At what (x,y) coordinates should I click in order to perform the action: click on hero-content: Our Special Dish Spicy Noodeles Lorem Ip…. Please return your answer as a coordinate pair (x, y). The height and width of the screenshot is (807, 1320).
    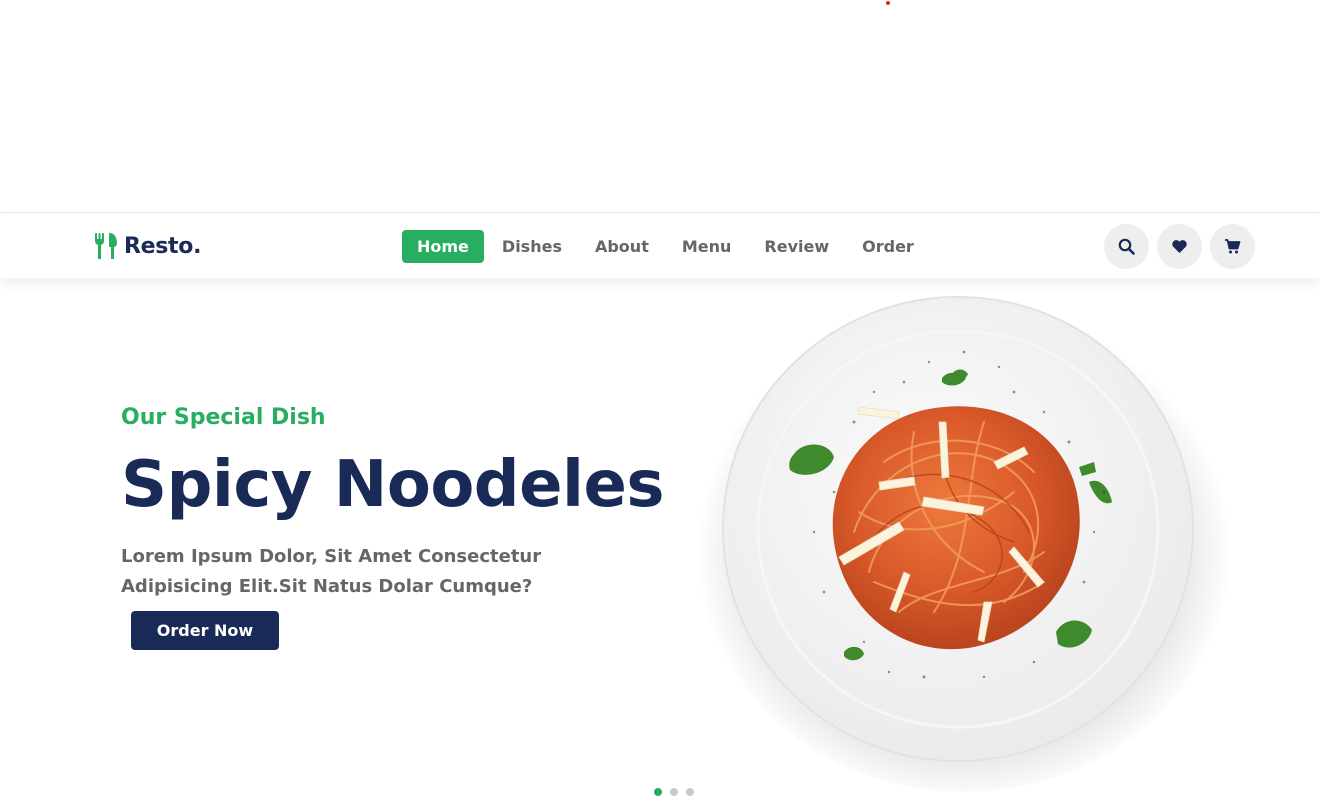
    Looking at the image, I should click on (401, 501).